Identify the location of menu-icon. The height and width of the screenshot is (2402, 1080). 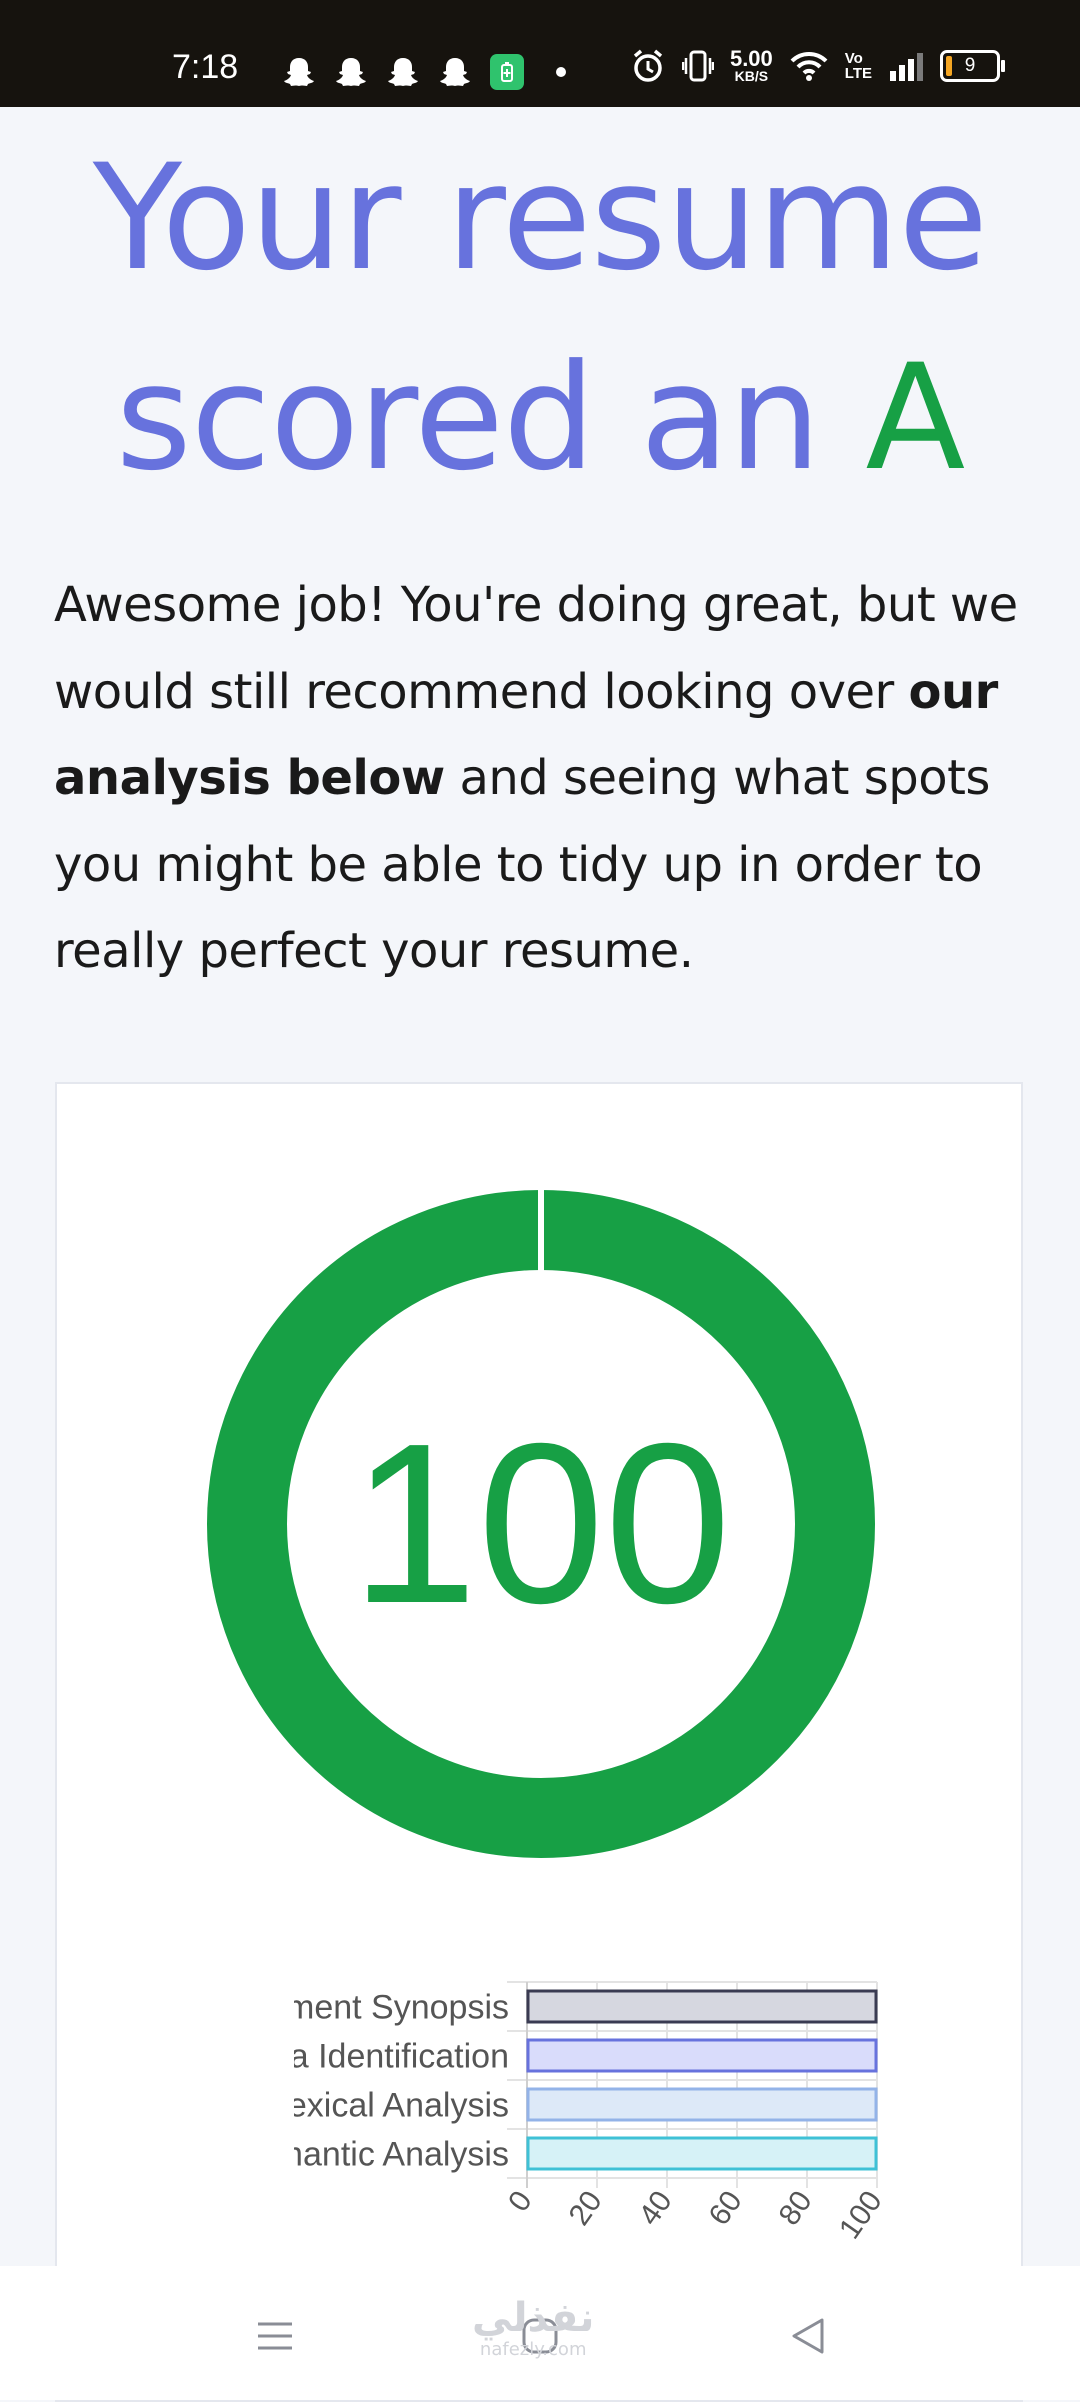
(275, 2336).